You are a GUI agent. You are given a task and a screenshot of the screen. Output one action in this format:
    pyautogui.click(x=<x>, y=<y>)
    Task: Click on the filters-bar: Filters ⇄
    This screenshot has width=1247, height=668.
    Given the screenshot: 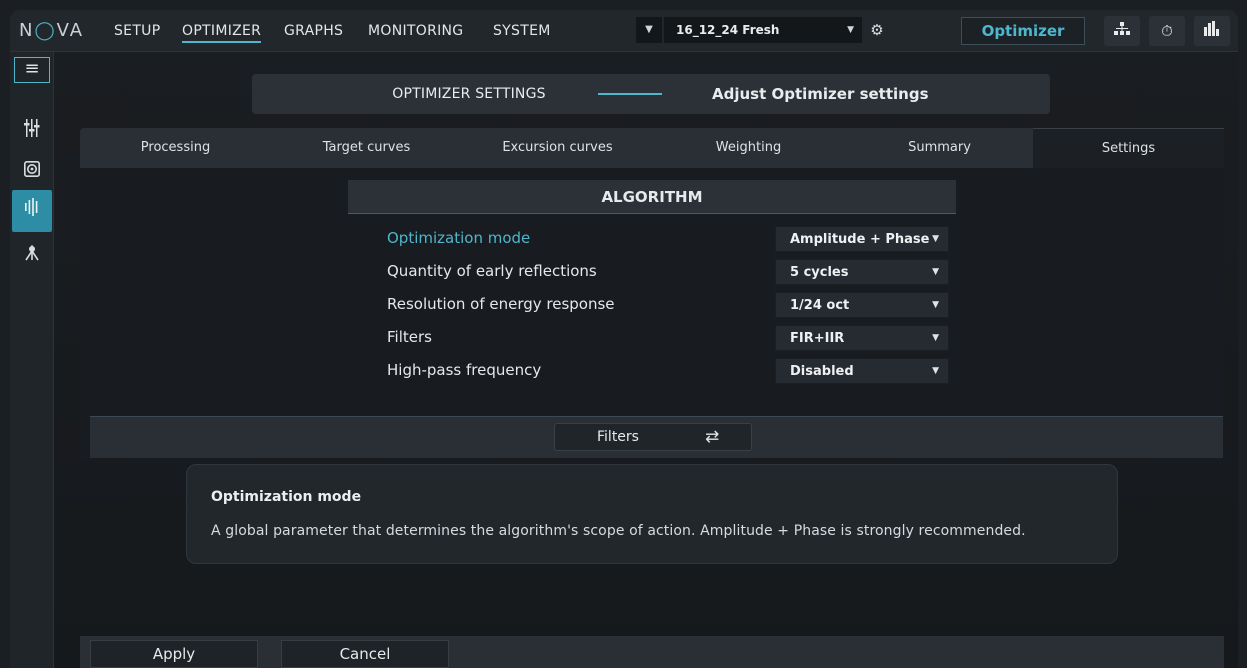 What is the action you would take?
    pyautogui.click(x=656, y=437)
    